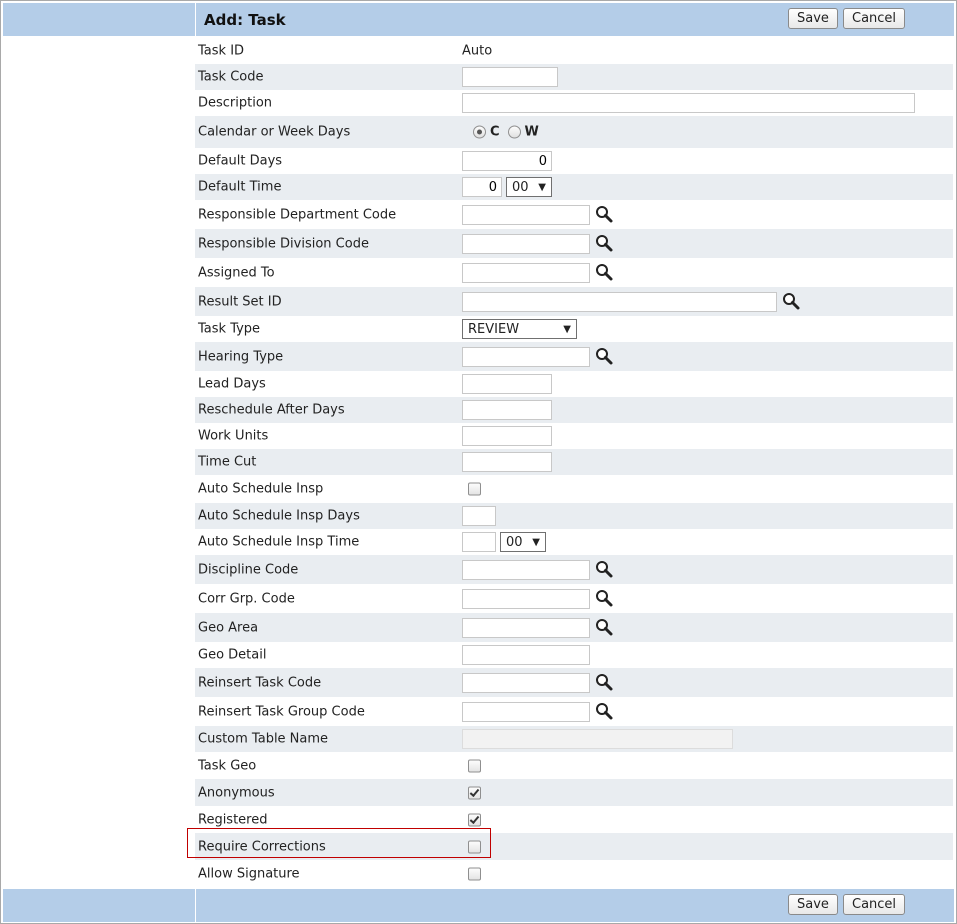 The width and height of the screenshot is (957, 924). Describe the element at coordinates (526, 356) in the screenshot. I see `hearing-type-input` at that location.